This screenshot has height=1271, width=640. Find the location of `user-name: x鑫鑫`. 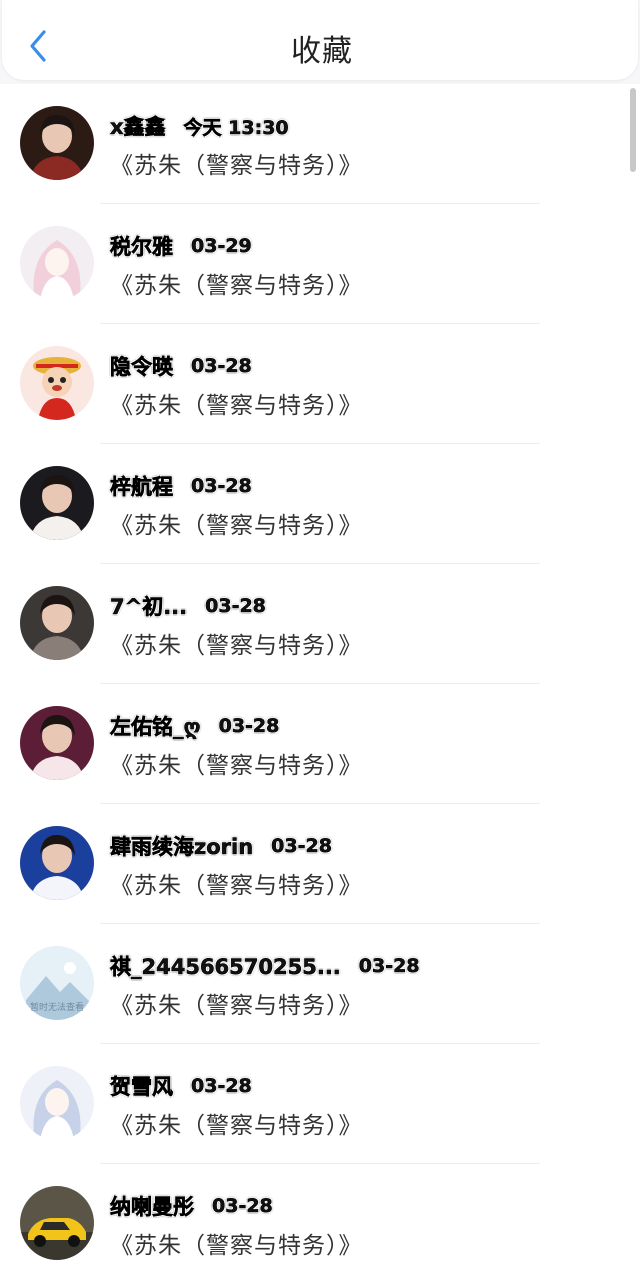

user-name: x鑫鑫 is located at coordinates (138, 126).